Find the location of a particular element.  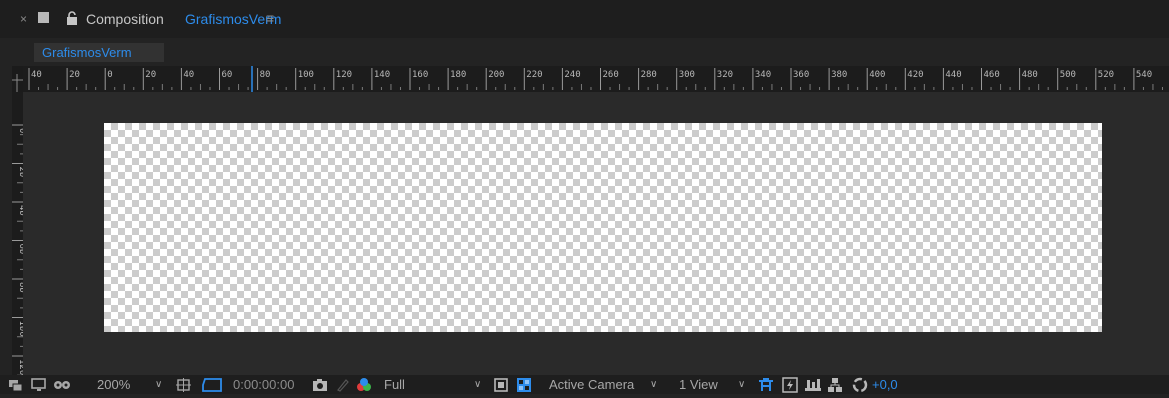

ruler-tick-label: 240 is located at coordinates (572, 75).